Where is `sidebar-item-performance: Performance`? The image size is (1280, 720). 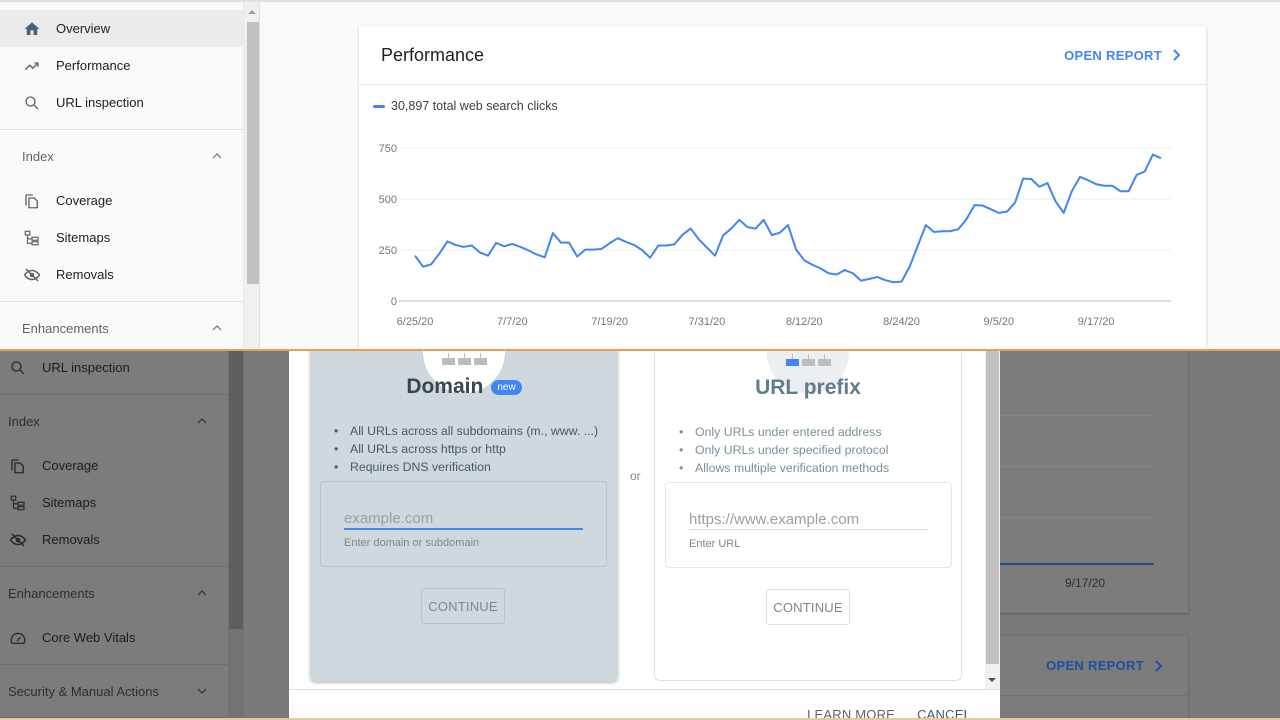 sidebar-item-performance: Performance is located at coordinates (121, 65).